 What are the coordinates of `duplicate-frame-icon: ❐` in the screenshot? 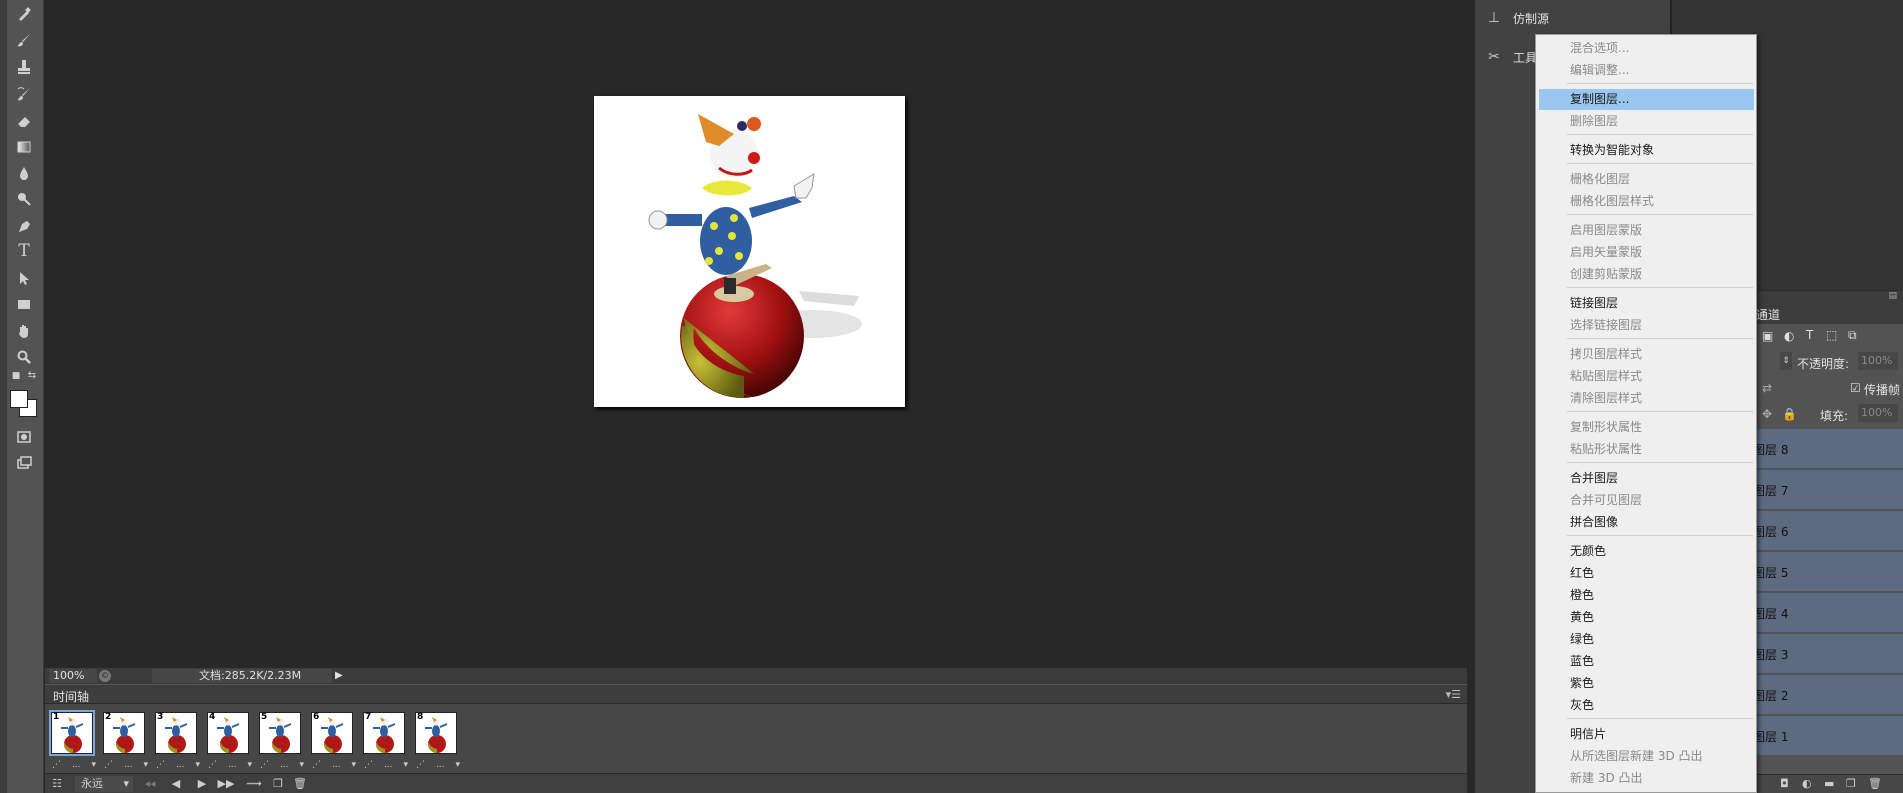 It's located at (278, 784).